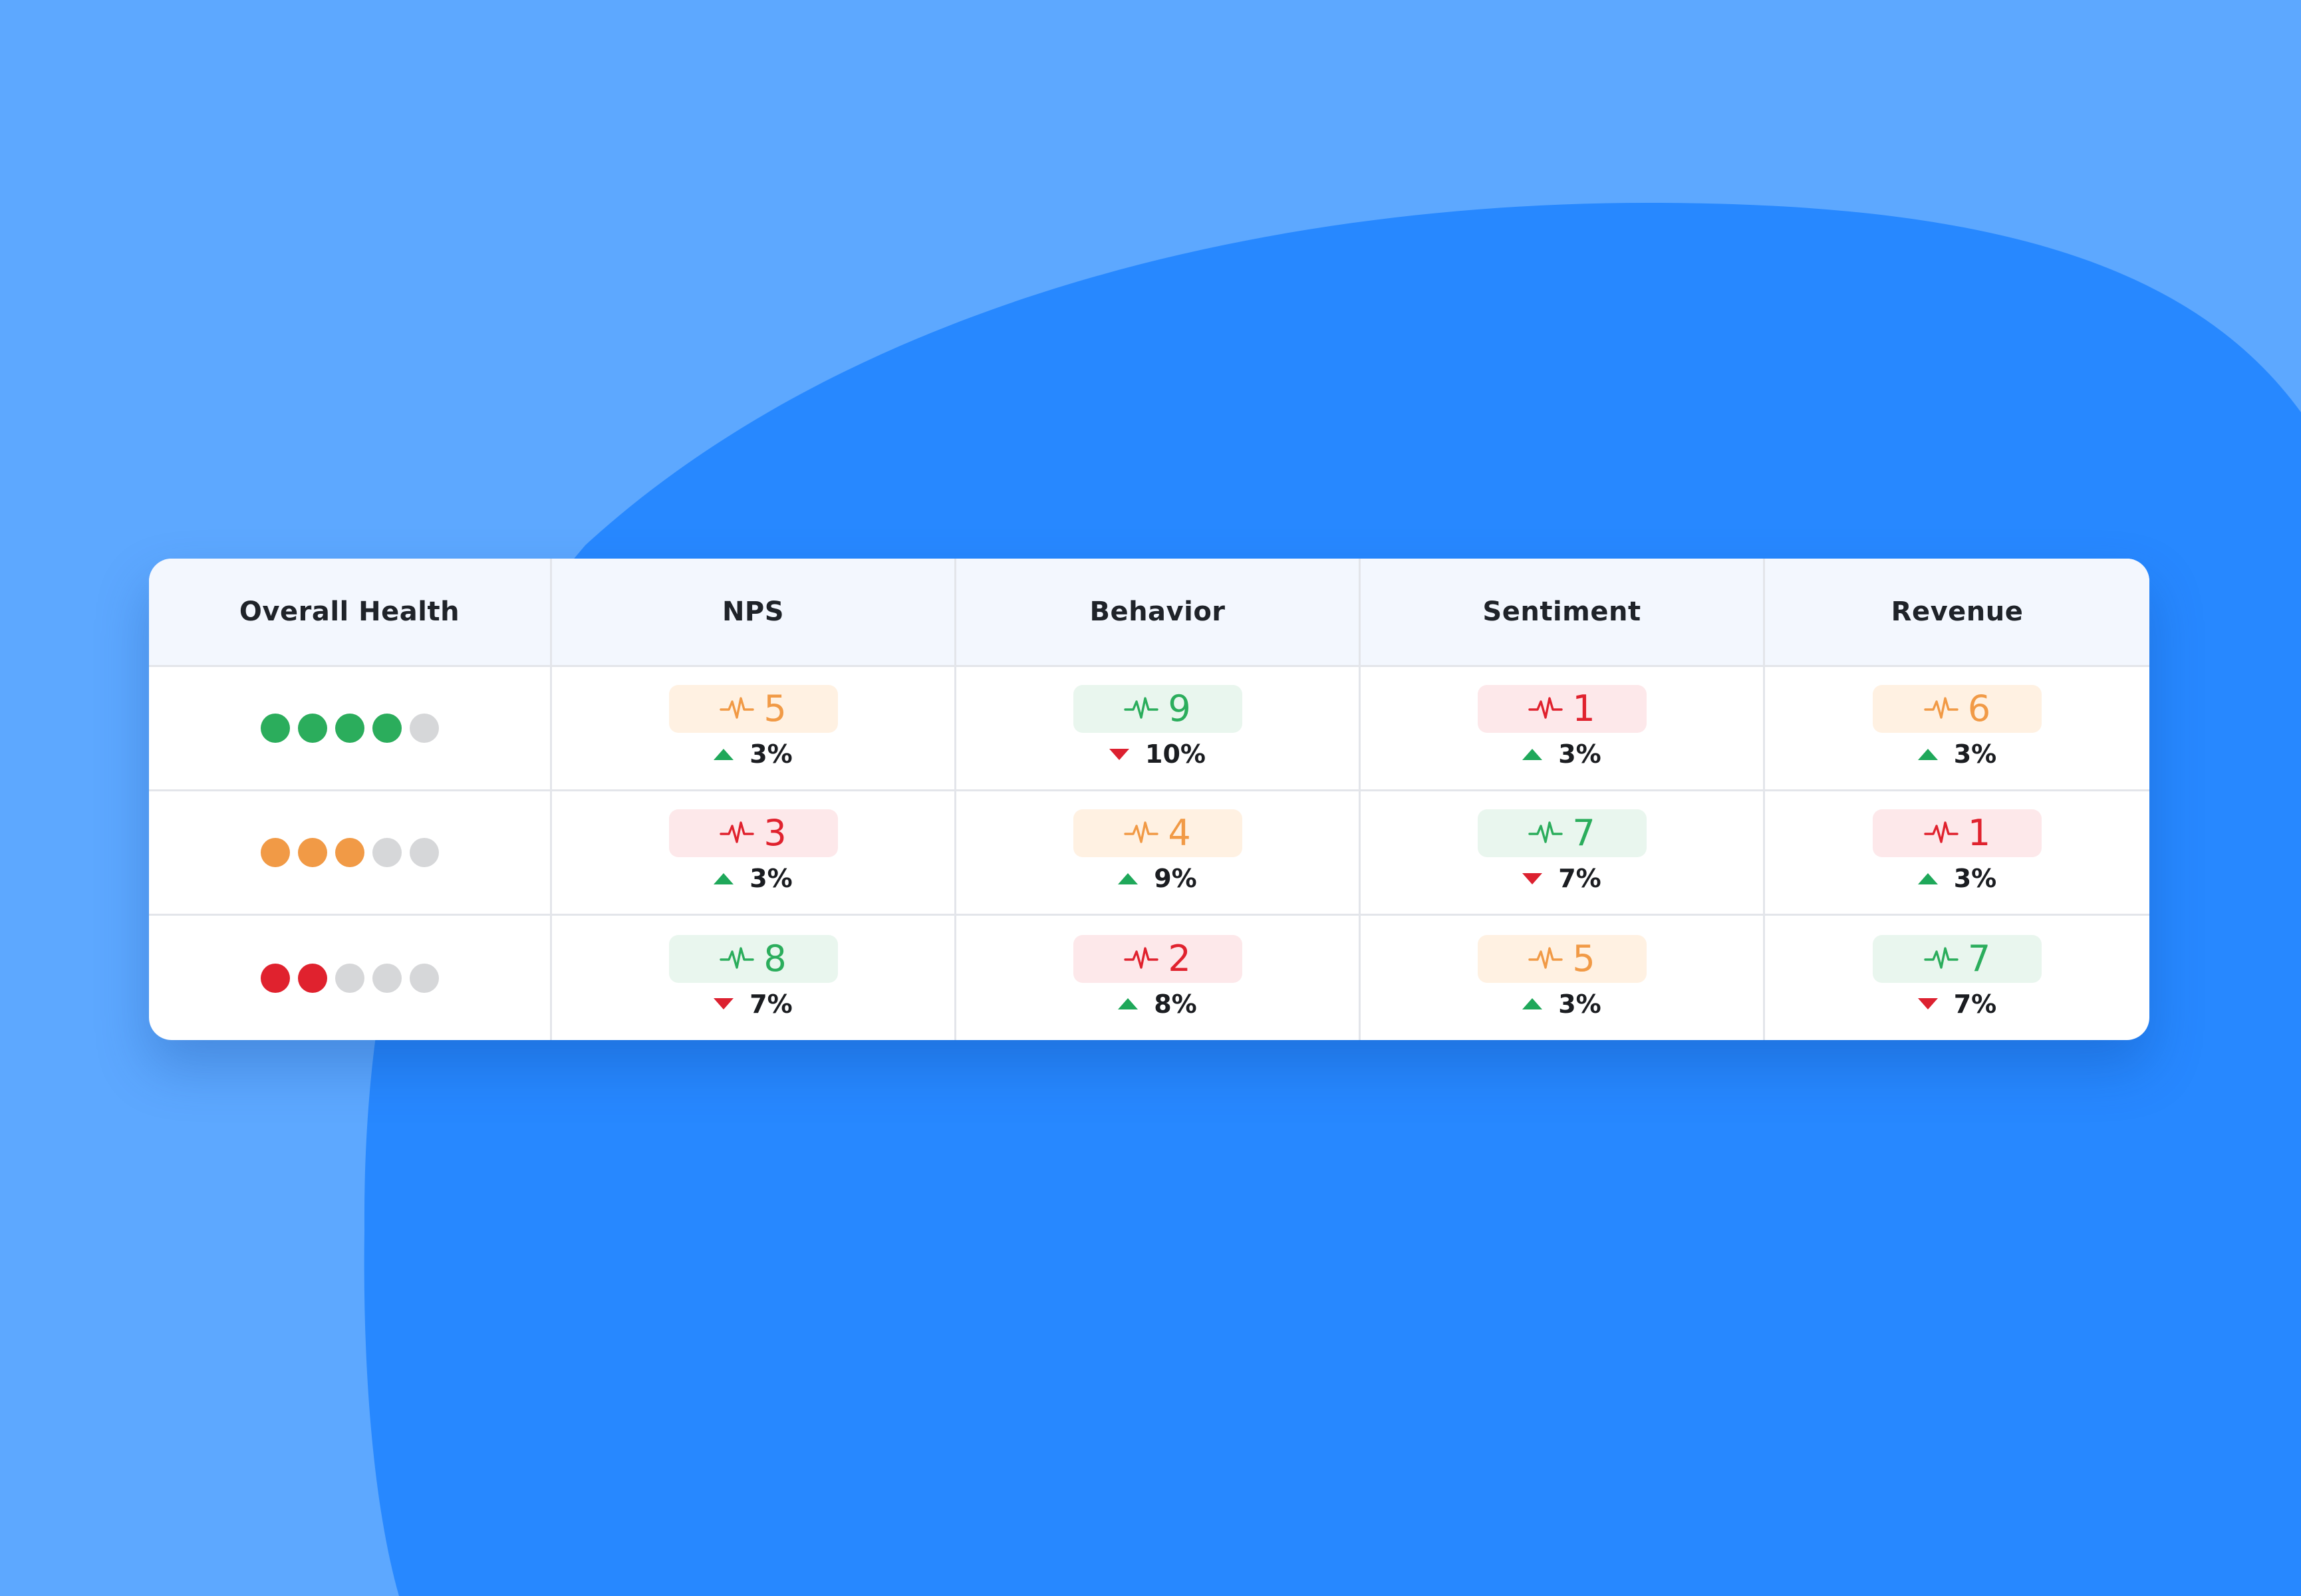 This screenshot has width=2301, height=1596. I want to click on score-badge: 4, so click(1157, 833).